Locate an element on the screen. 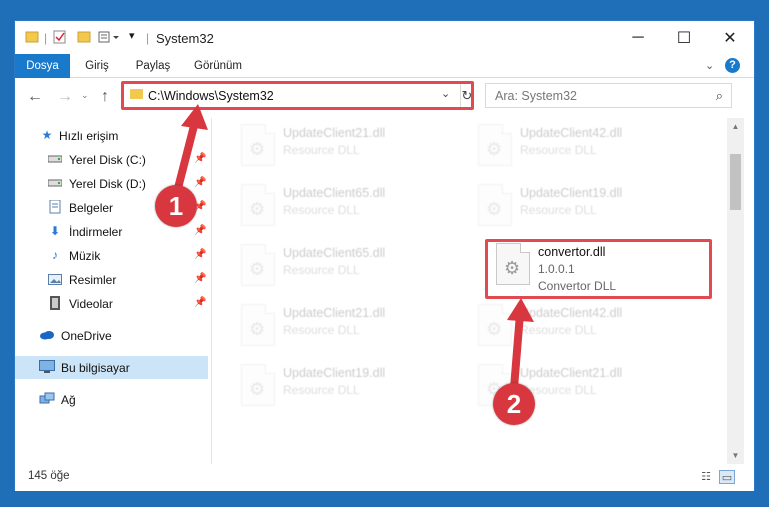 The image size is (769, 507). sidebar-item-local-disk-c: Yerel Disk (C:) 📌 is located at coordinates (111, 159).